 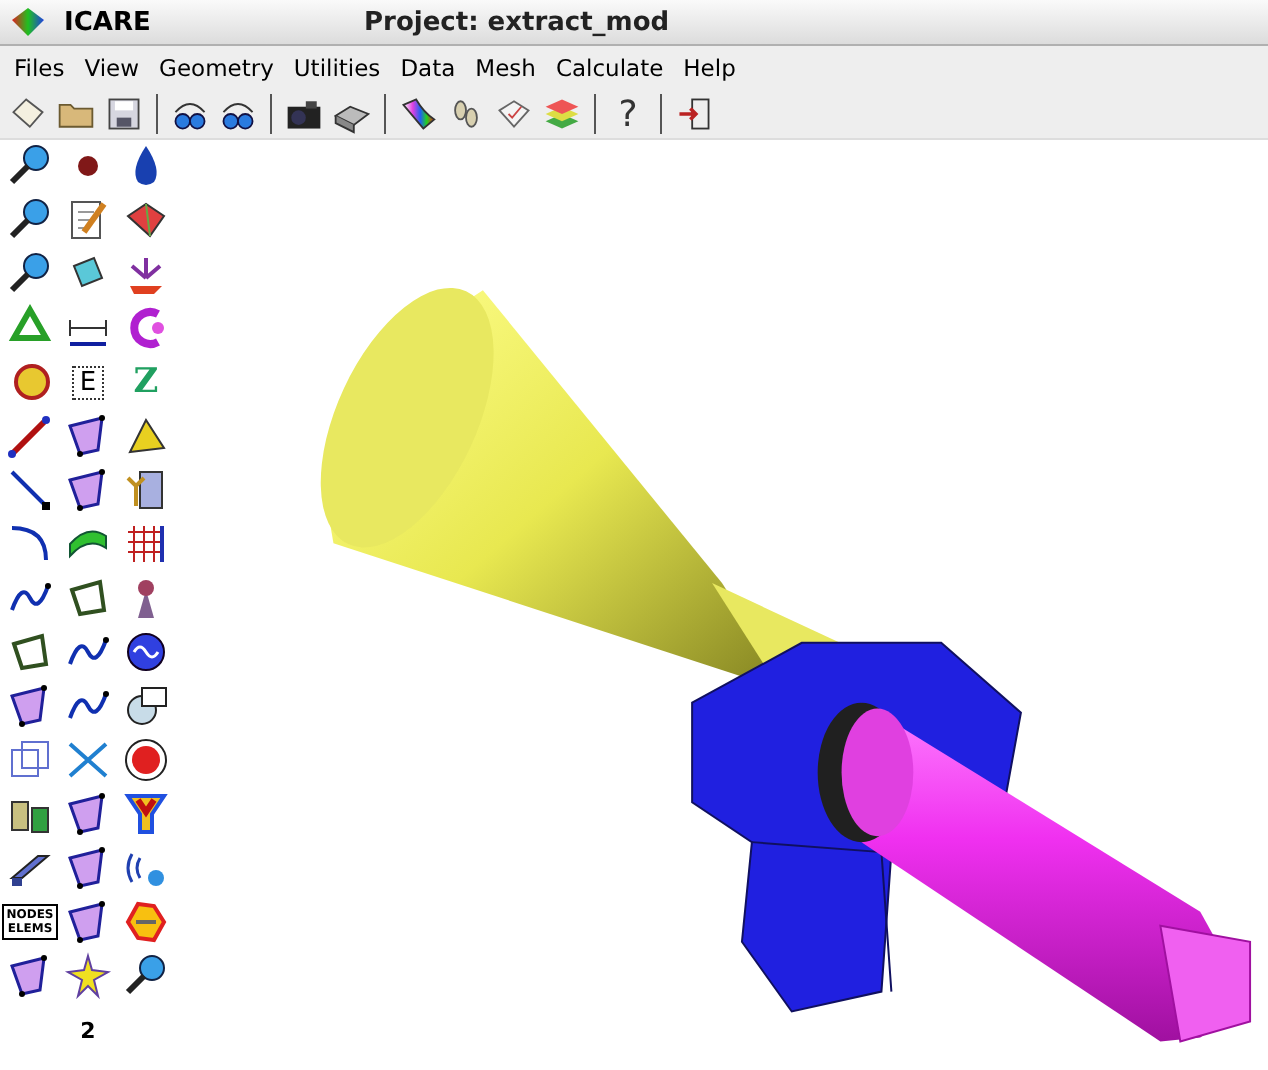 What do you see at coordinates (709, 68) in the screenshot?
I see `menu-item: Help` at bounding box center [709, 68].